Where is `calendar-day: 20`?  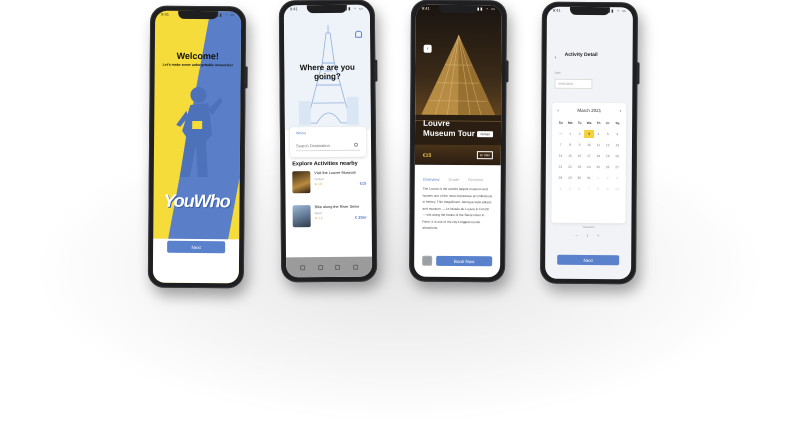
calendar-day: 20 is located at coordinates (616, 156).